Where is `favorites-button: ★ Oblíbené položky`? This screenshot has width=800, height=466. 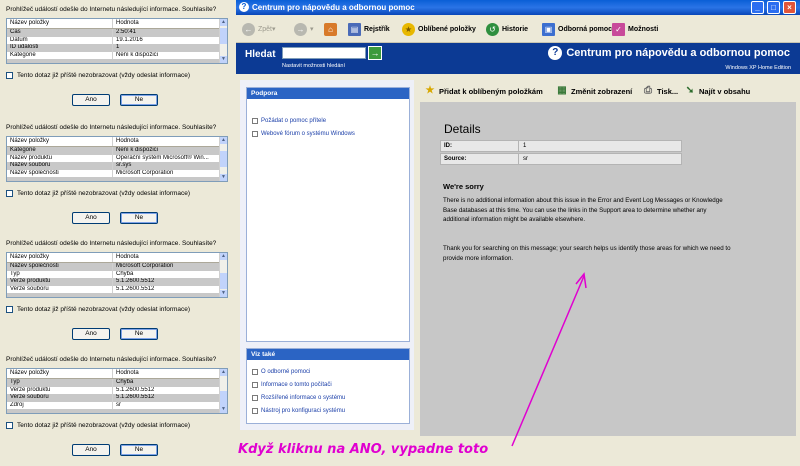 favorites-button: ★ Oblíbené položky is located at coordinates (439, 29).